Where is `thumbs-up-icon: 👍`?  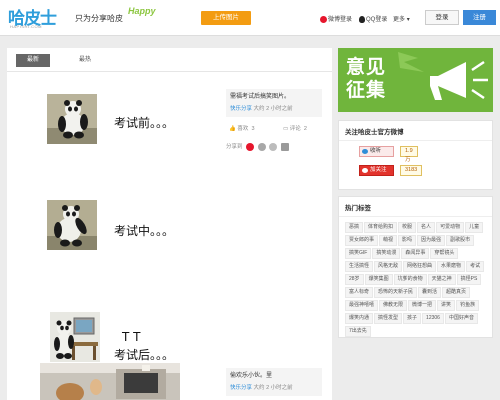 thumbs-up-icon: 👍 is located at coordinates (232, 129).